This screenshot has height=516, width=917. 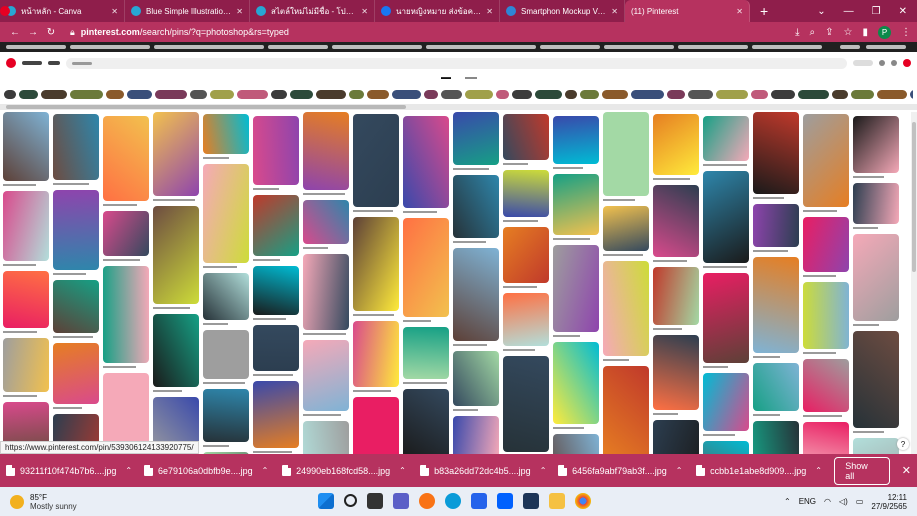 What do you see at coordinates (562, 11) in the screenshot?
I see `tab-smartphone-mockup: Smartphon Mockup Vector ✕` at bounding box center [562, 11].